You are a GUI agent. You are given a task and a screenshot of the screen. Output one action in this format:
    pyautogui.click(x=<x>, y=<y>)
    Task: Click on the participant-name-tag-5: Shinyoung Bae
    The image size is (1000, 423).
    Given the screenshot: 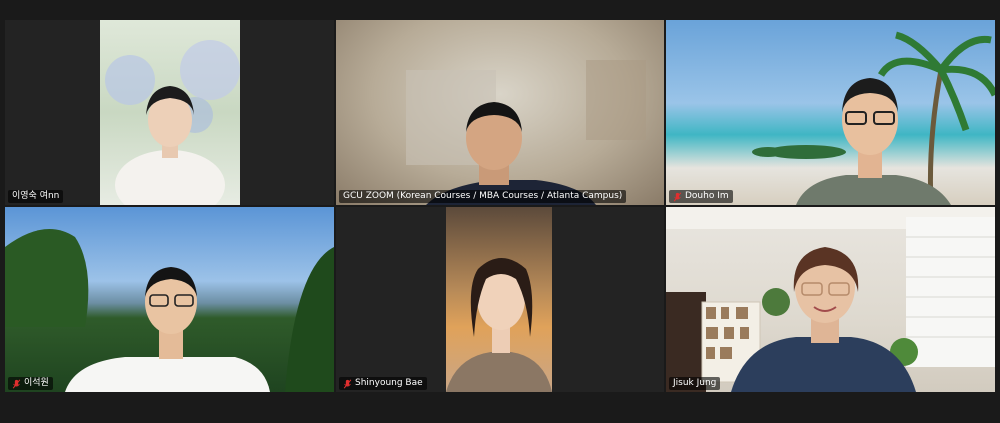 What is the action you would take?
    pyautogui.click(x=383, y=383)
    